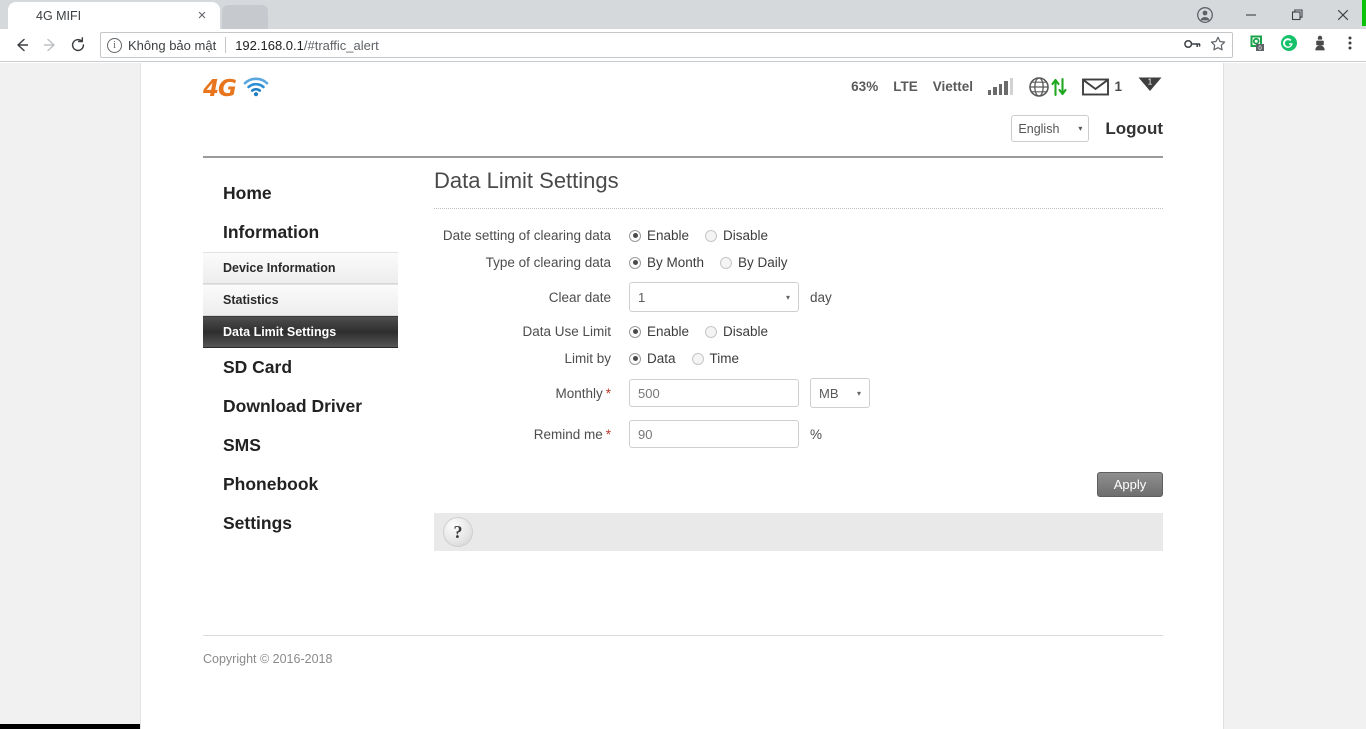 The width and height of the screenshot is (1366, 729). I want to click on radio-limit-by-data: Data, so click(652, 358).